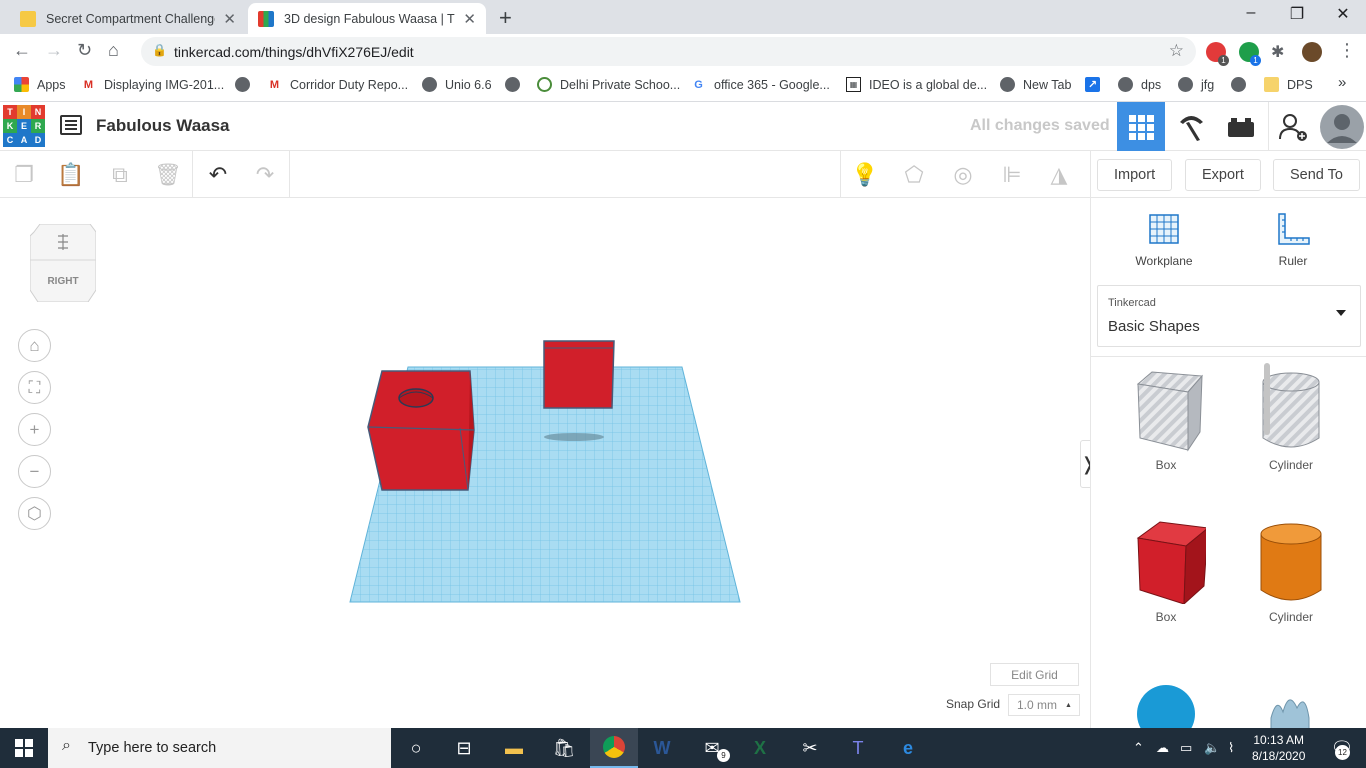  I want to click on snap-grid-select: 1.0 mm, so click(1044, 705).